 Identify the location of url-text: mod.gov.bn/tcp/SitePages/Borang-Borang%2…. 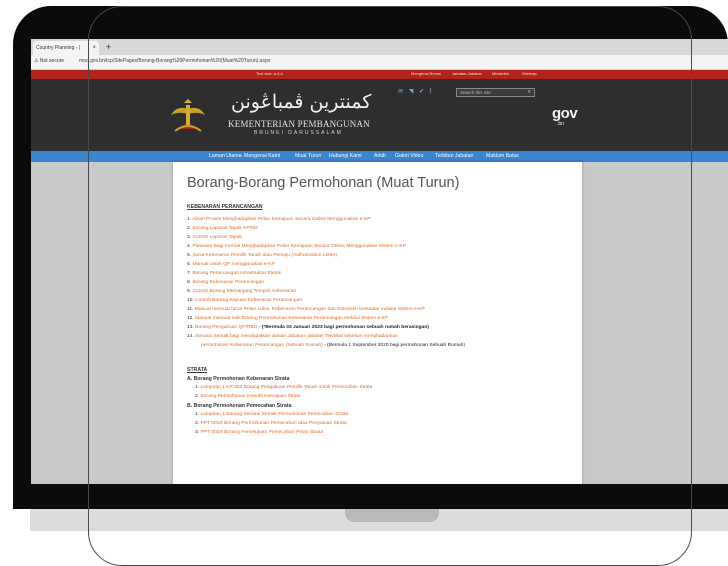
(174, 61).